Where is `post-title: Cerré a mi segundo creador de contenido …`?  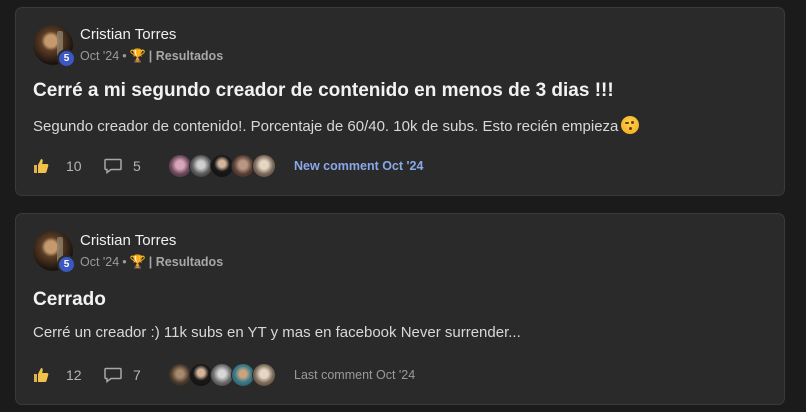 post-title: Cerré a mi segundo creador de contenido … is located at coordinates (323, 91).